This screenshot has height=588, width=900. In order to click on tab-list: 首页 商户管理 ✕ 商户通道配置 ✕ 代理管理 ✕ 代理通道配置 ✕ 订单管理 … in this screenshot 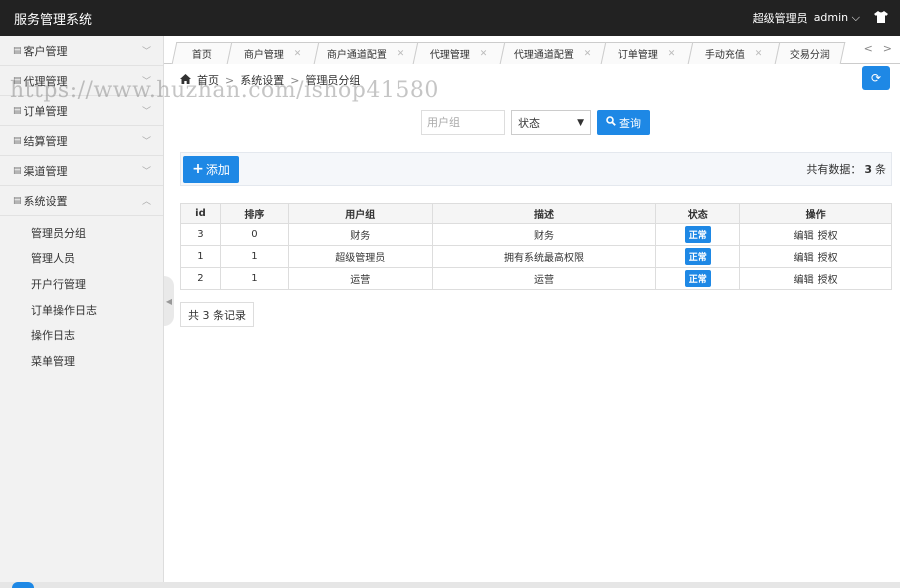, I will do `click(508, 53)`.